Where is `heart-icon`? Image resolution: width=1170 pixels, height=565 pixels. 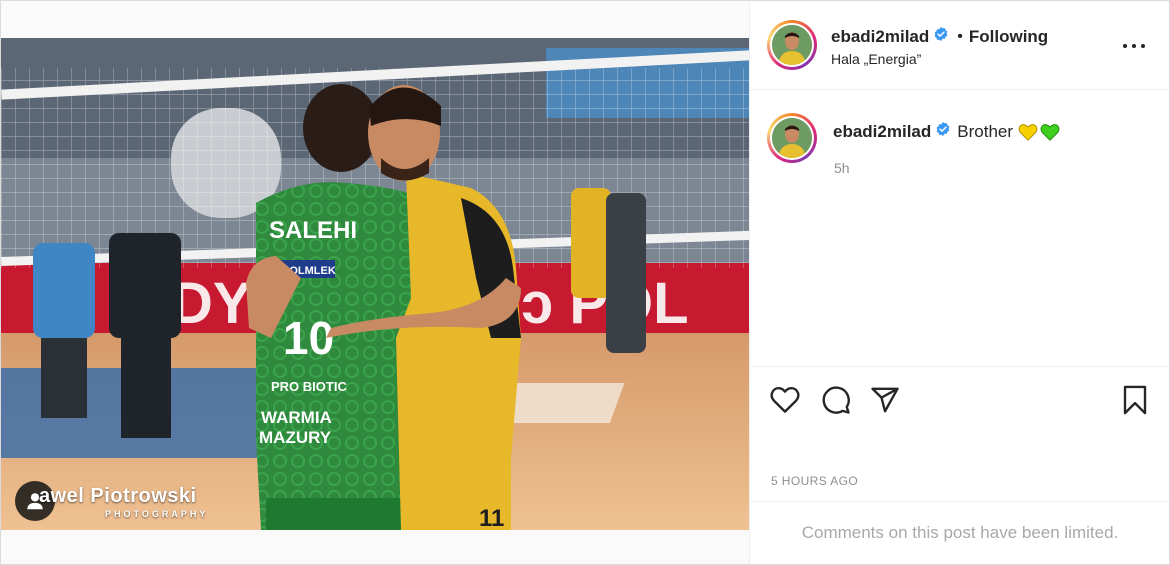
heart-icon is located at coordinates (785, 399).